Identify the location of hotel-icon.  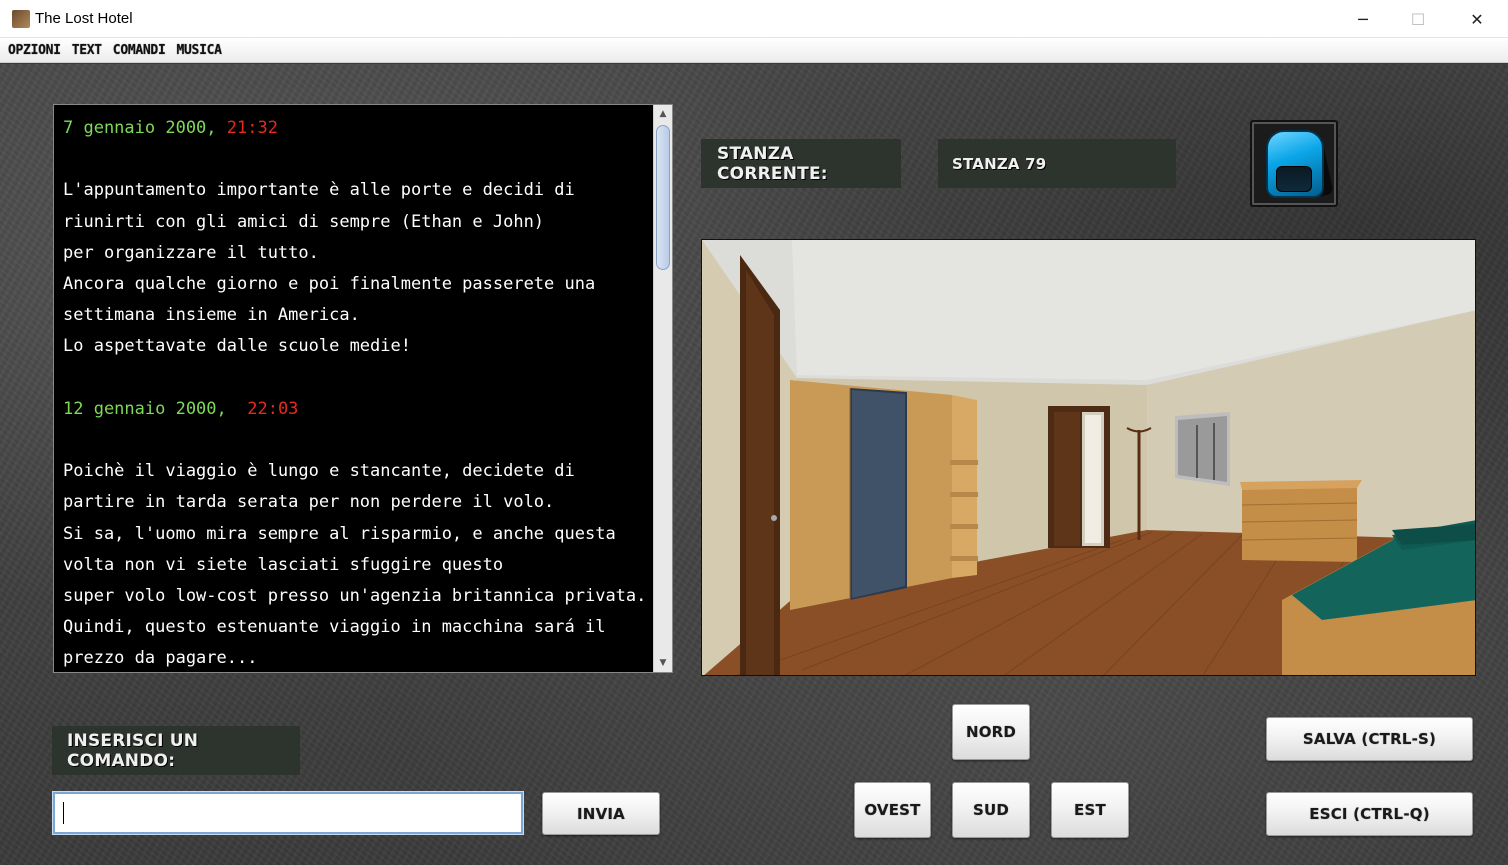
(21, 19).